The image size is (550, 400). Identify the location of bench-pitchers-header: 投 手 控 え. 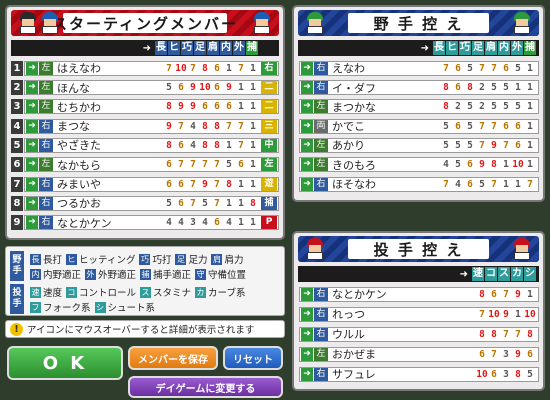
(418, 249).